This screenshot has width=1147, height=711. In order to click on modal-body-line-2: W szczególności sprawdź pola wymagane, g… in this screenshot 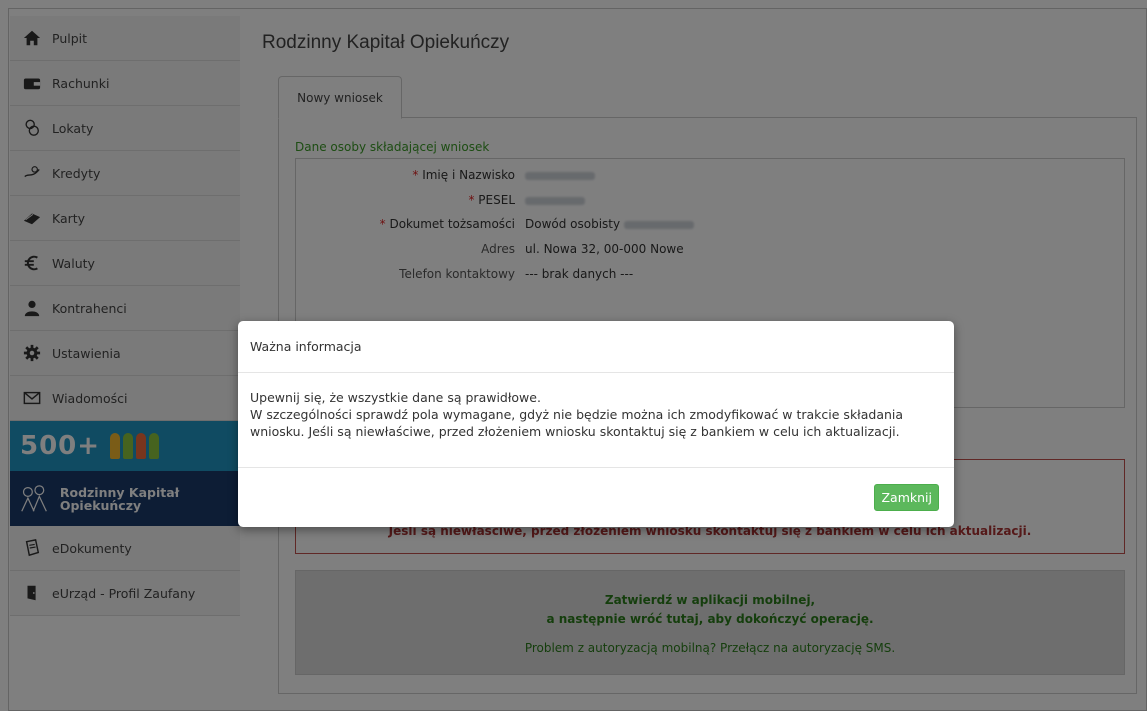, I will do `click(577, 423)`.